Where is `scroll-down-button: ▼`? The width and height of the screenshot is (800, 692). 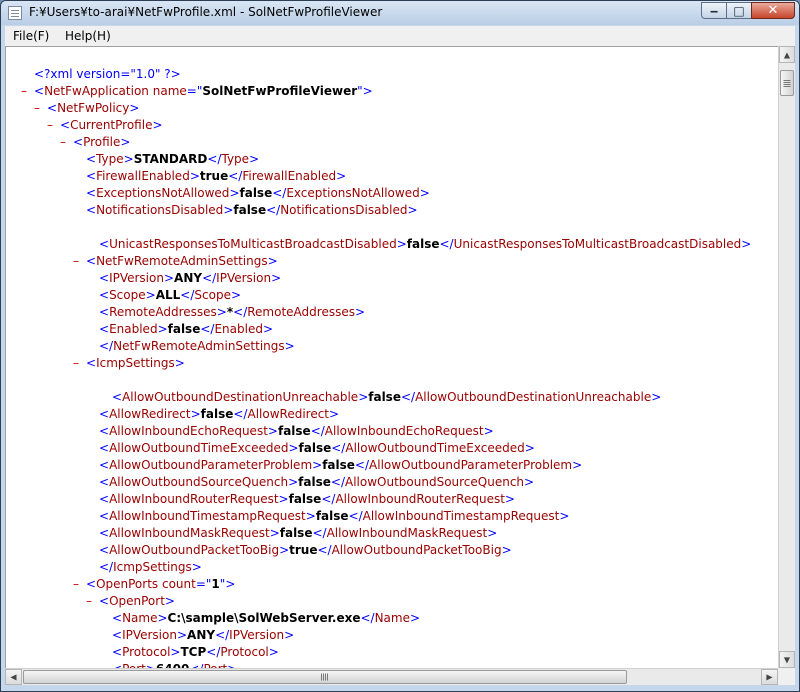
scroll-down-button: ▼ is located at coordinates (787, 659).